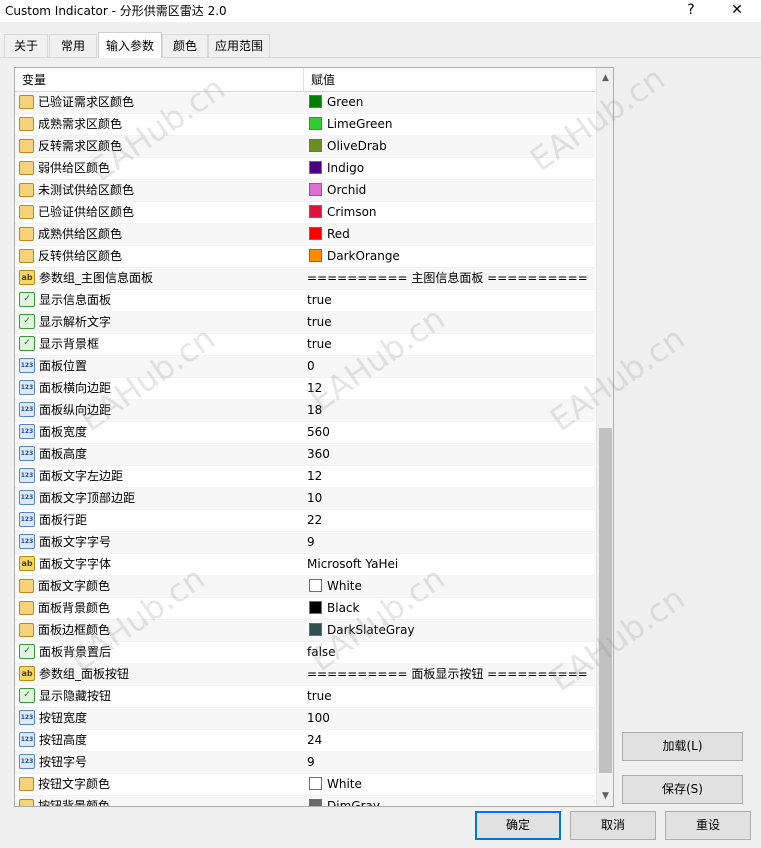 This screenshot has height=848, width=761. Describe the element at coordinates (34, 79) in the screenshot. I see `column-header-variable: 变量` at that location.